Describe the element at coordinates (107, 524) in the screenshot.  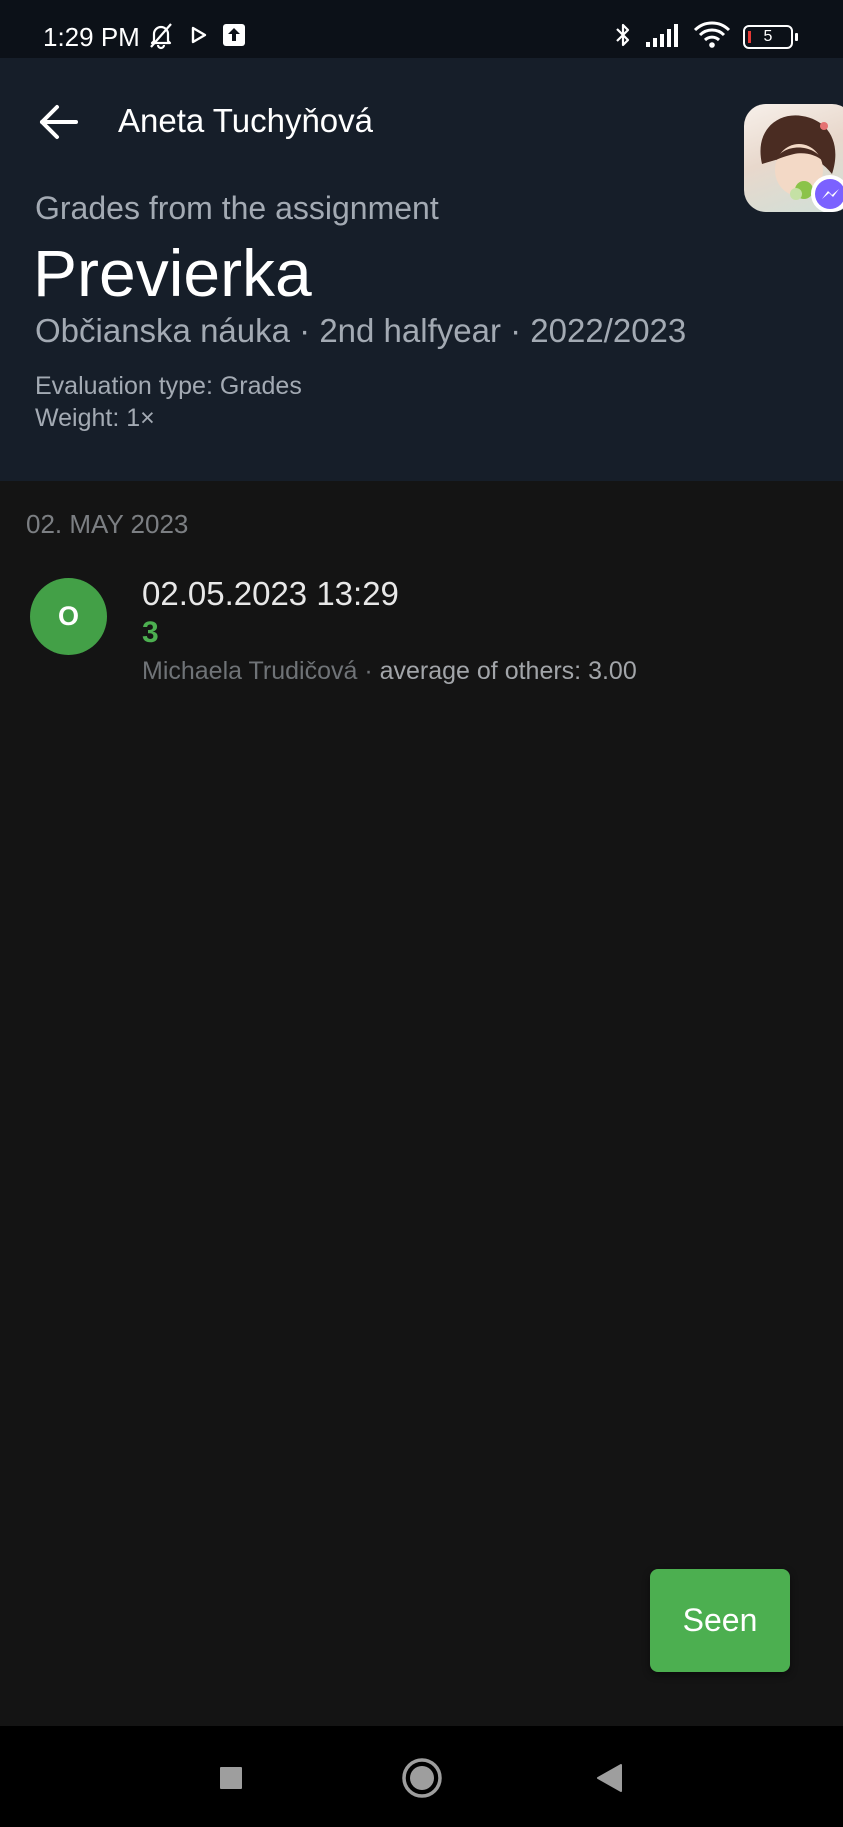
I see `date-group-header: 02. MAY 2023` at that location.